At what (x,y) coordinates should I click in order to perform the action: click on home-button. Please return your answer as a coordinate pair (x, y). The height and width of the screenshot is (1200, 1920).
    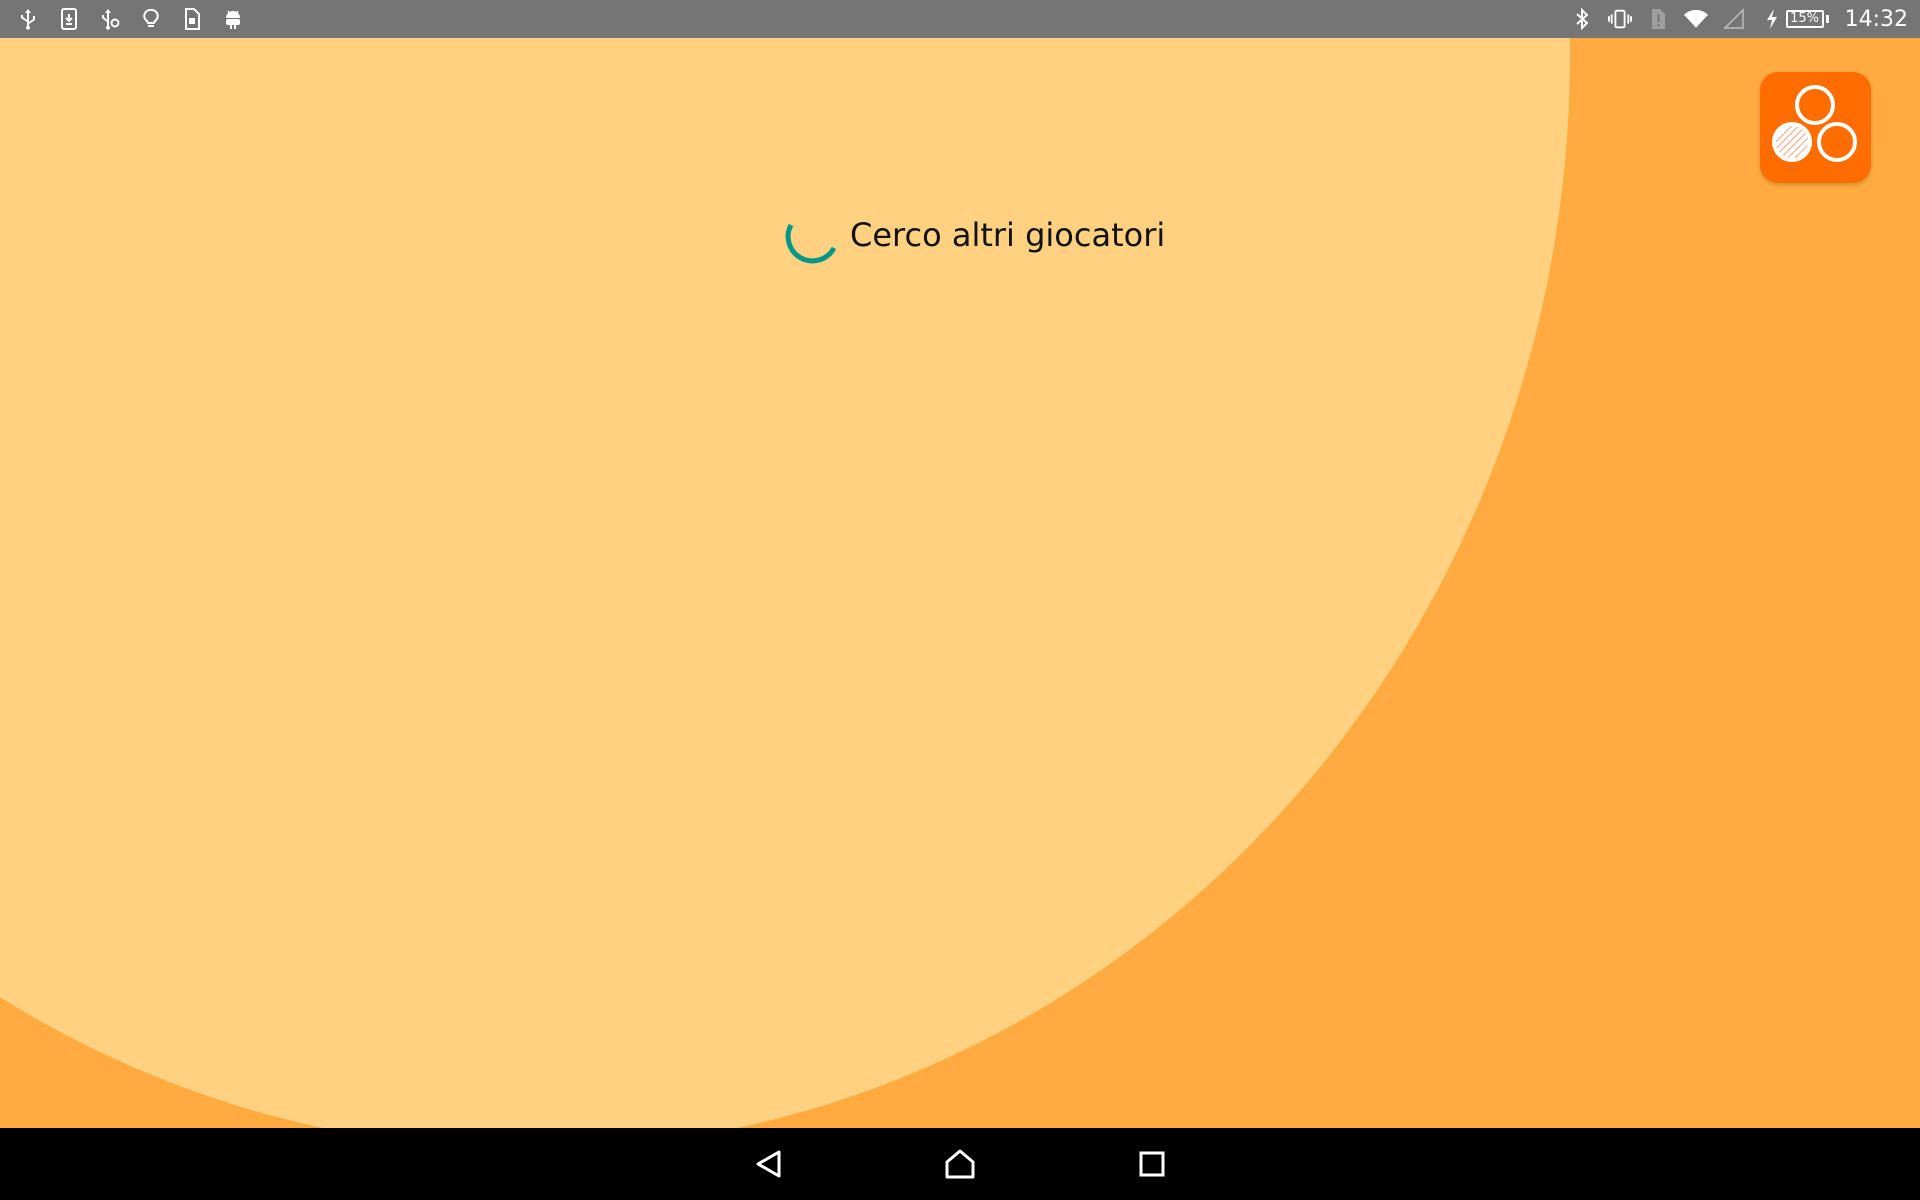
    Looking at the image, I should click on (960, 1164).